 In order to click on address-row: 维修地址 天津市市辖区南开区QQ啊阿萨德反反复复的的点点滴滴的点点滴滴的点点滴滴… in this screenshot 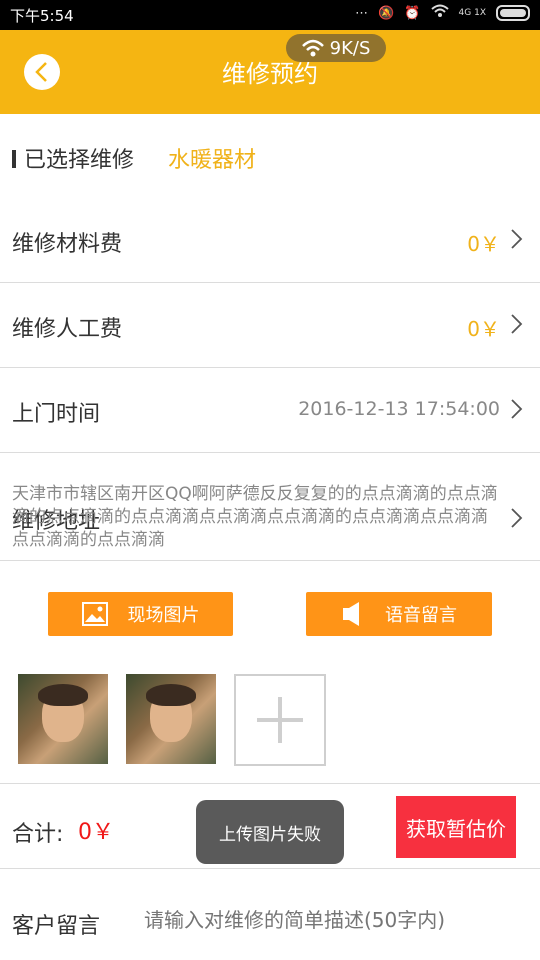, I will do `click(270, 507)`.